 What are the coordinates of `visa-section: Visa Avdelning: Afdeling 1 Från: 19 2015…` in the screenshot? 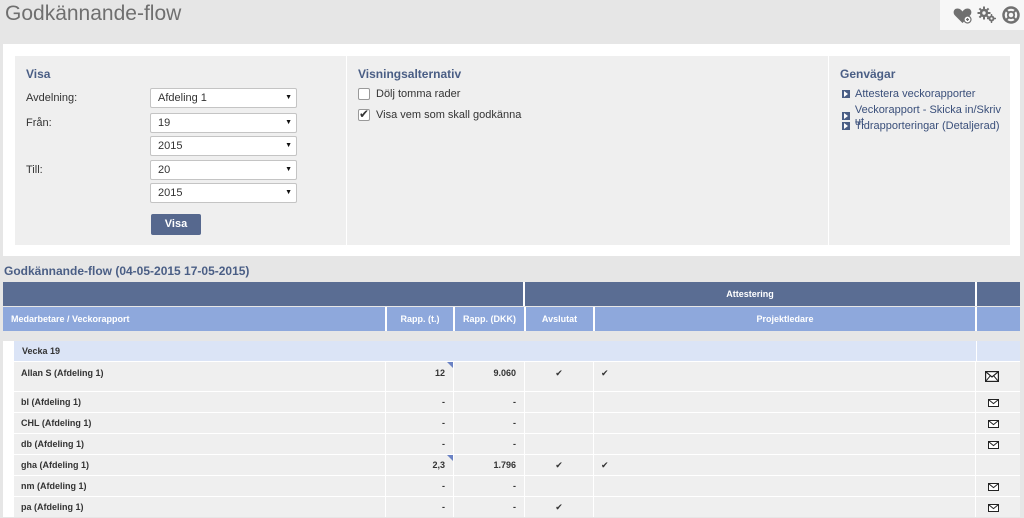 It's located at (181, 150).